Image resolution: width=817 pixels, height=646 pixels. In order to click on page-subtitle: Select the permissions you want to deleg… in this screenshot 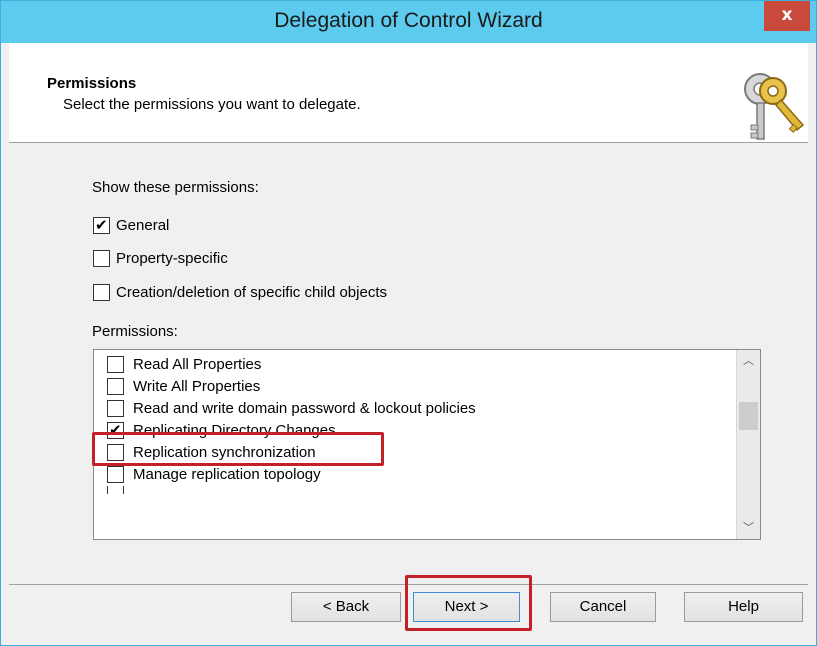, I will do `click(212, 104)`.